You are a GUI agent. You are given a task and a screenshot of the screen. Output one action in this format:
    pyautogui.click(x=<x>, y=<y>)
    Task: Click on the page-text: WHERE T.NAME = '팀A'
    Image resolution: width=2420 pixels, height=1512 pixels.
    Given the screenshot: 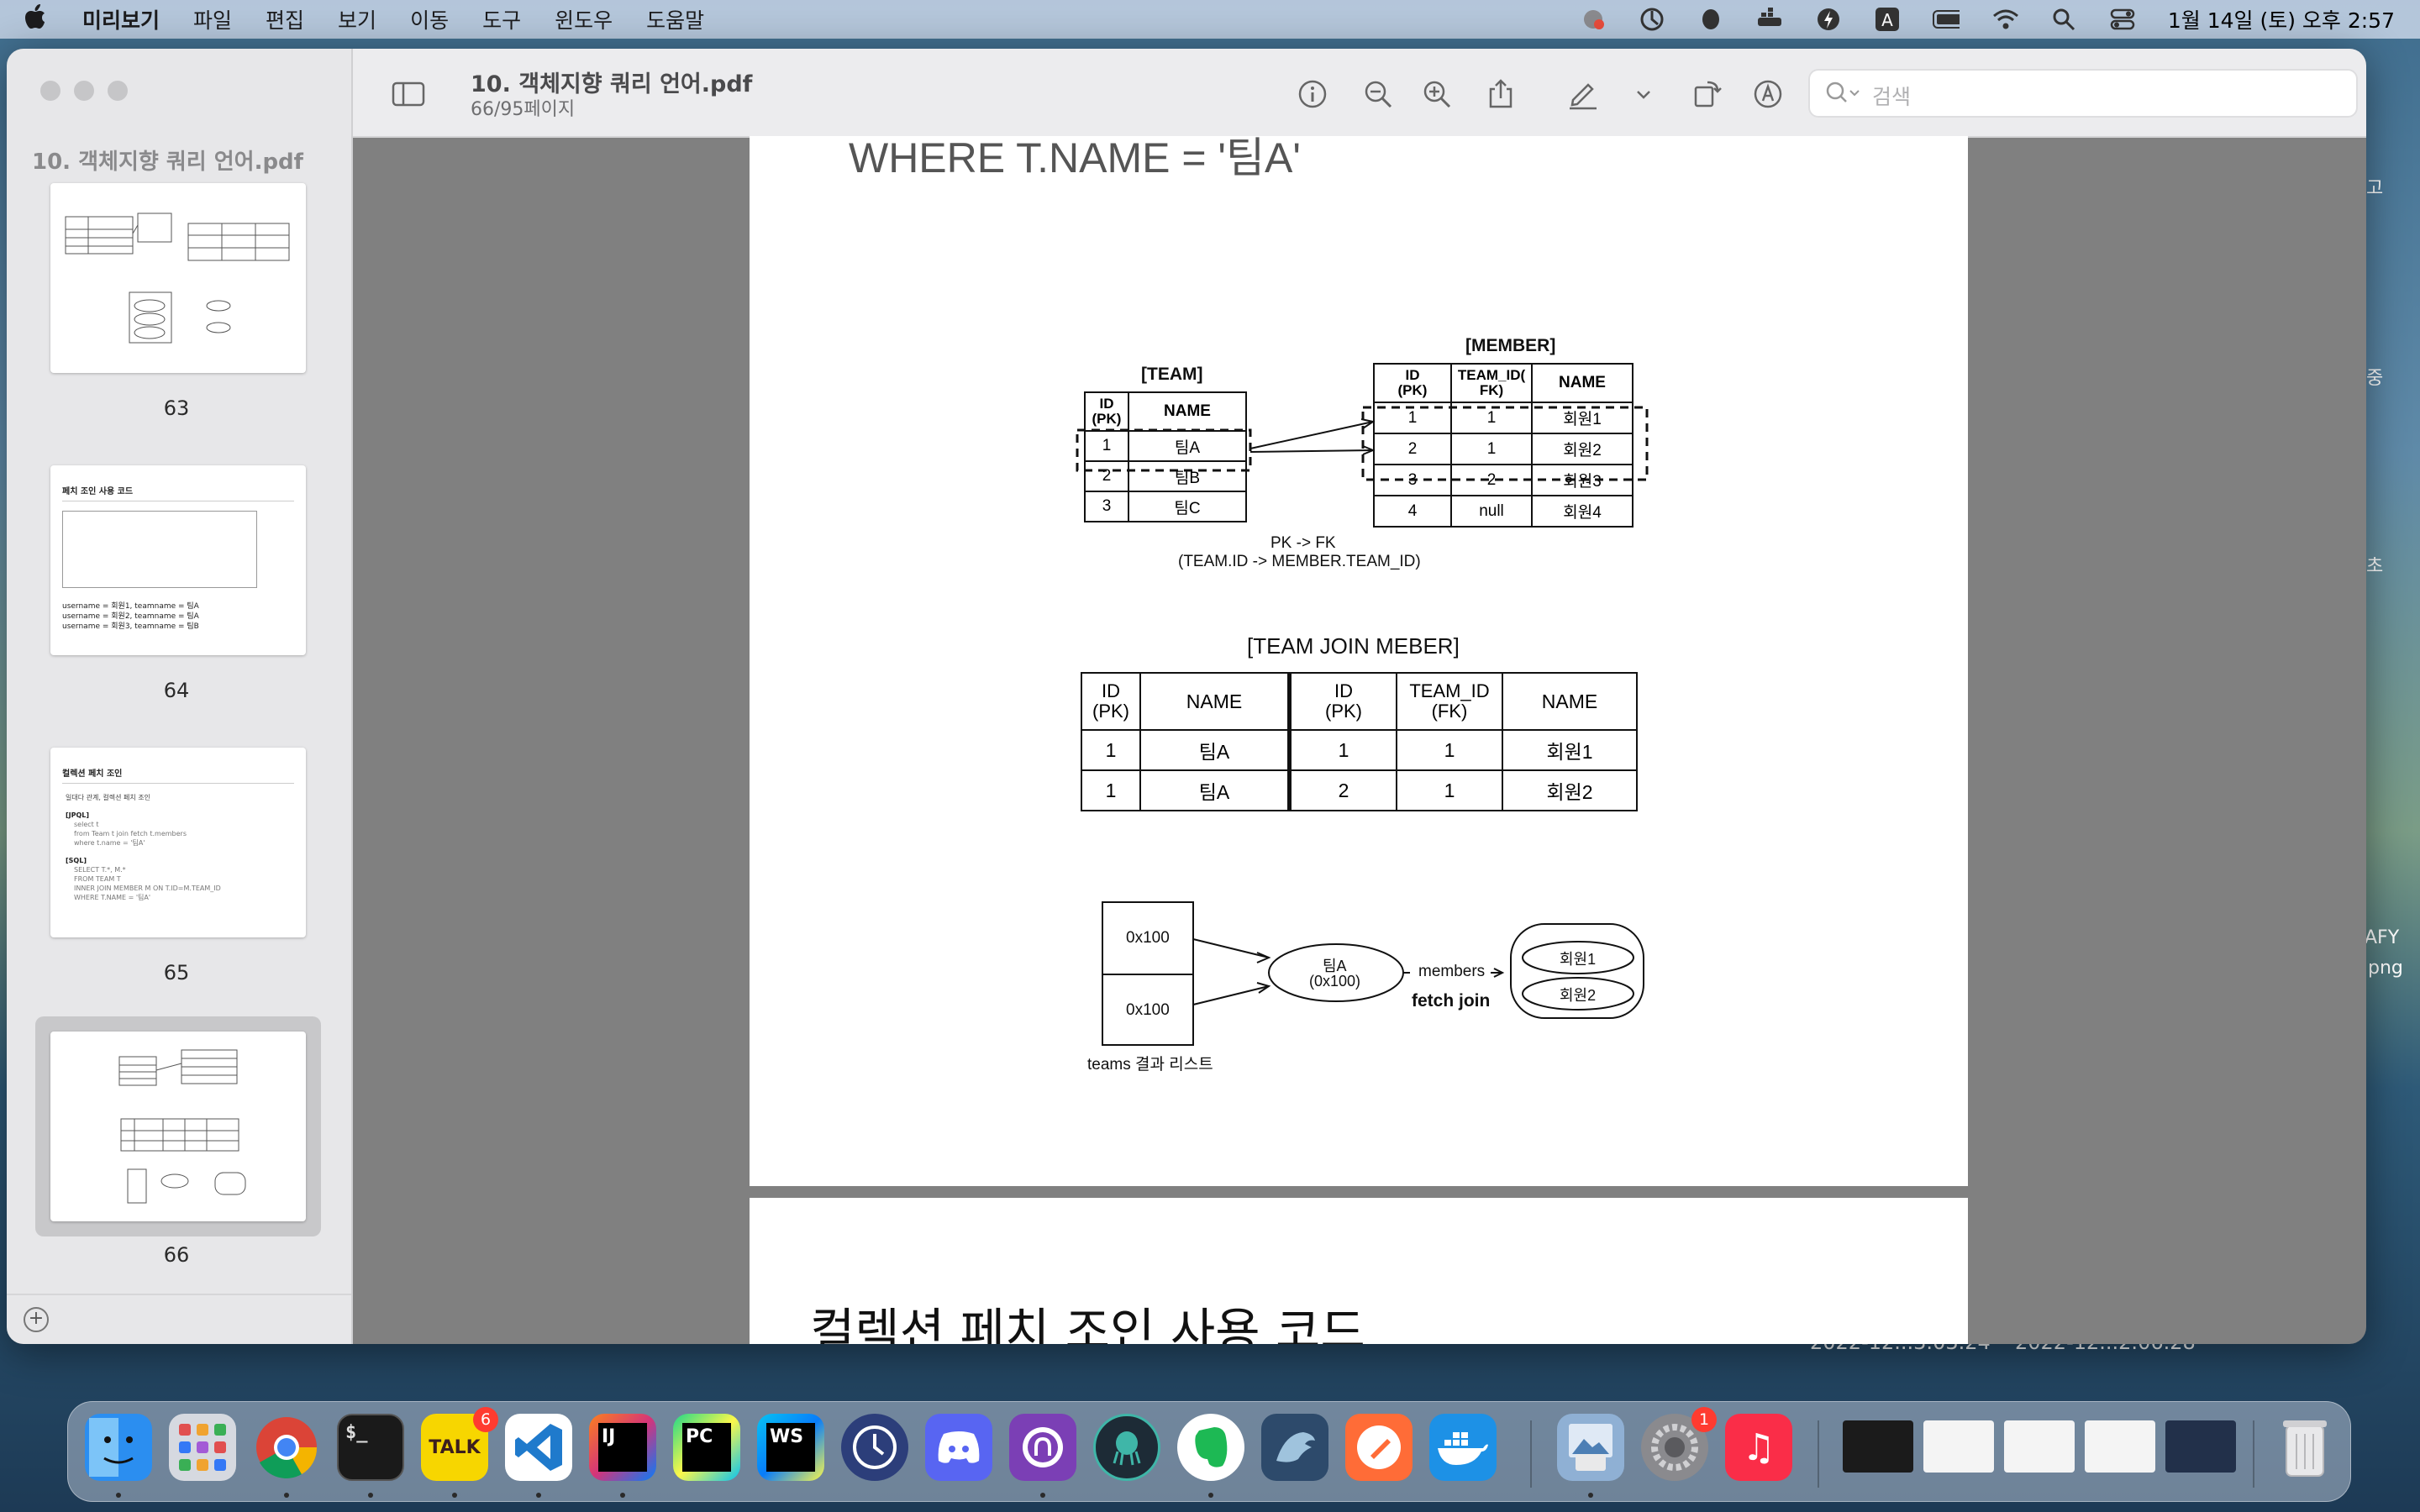 What is the action you would take?
    pyautogui.click(x=1075, y=158)
    